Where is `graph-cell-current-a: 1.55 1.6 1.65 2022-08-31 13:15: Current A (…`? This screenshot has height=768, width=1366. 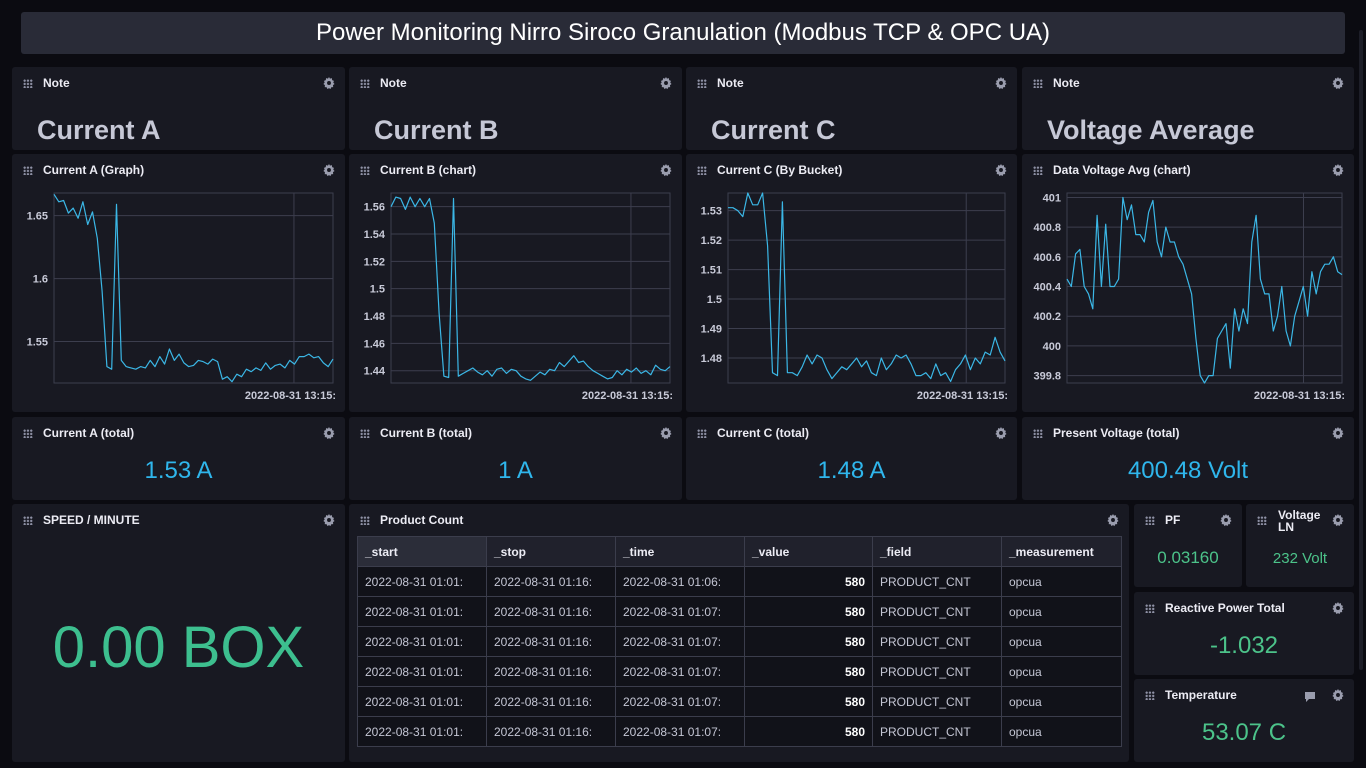 graph-cell-current-a: 1.55 1.6 1.65 2022-08-31 13:15: Current A (… is located at coordinates (178, 283).